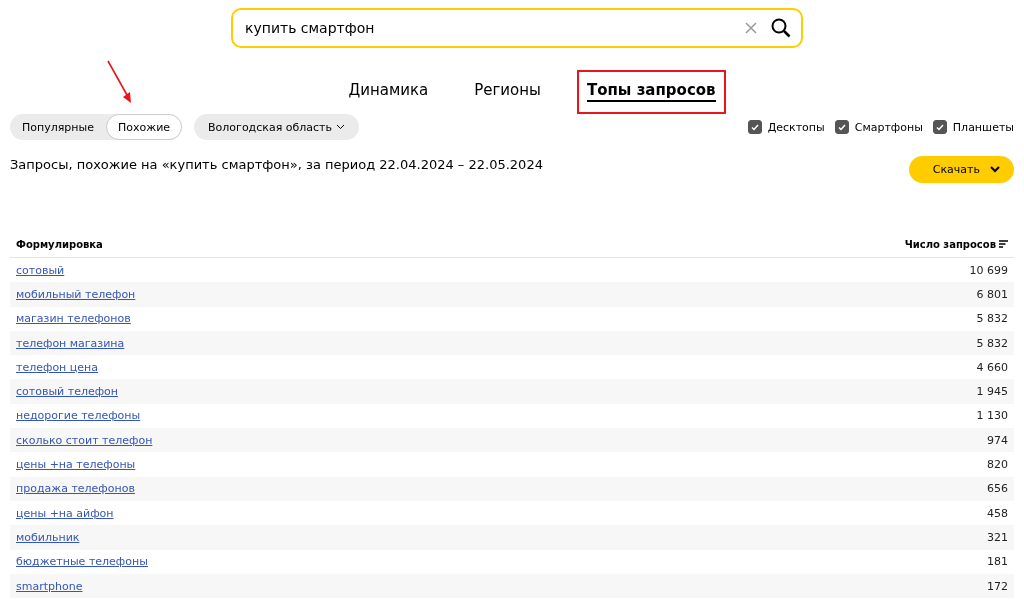  What do you see at coordinates (76, 294) in the screenshot?
I see `query-link: мобильный телефон` at bounding box center [76, 294].